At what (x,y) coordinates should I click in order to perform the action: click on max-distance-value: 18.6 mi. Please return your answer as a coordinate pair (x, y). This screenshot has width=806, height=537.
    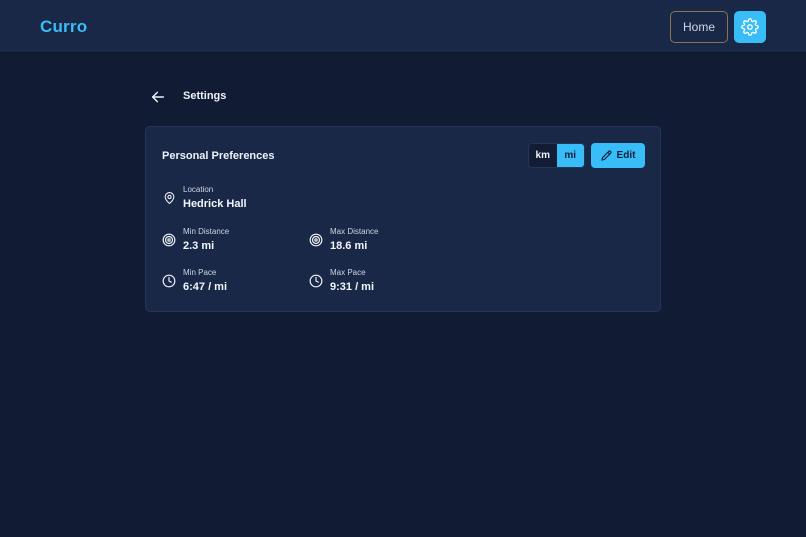
    Looking at the image, I should click on (349, 246).